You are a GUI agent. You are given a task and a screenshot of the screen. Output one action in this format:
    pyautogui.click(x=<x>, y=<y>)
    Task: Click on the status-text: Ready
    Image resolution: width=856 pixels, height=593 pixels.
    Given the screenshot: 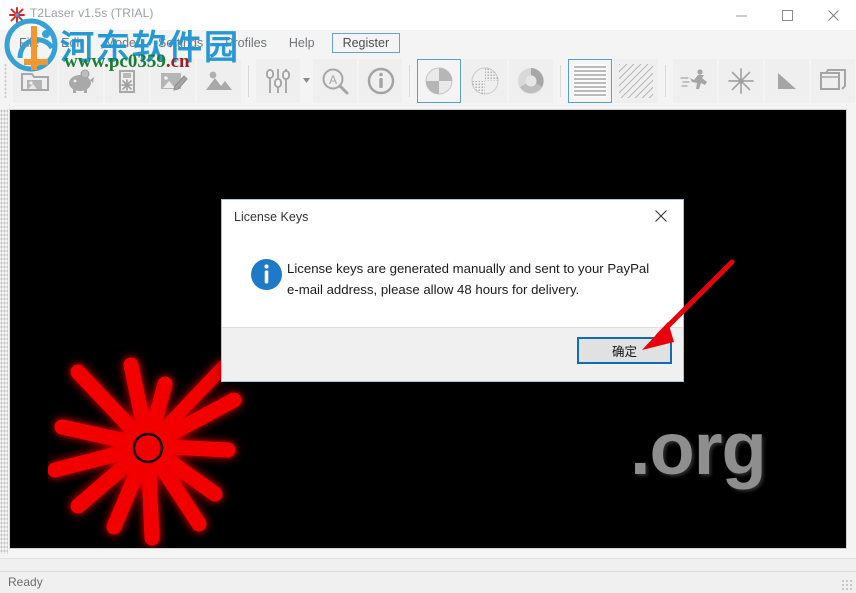 What is the action you would take?
    pyautogui.click(x=25, y=582)
    